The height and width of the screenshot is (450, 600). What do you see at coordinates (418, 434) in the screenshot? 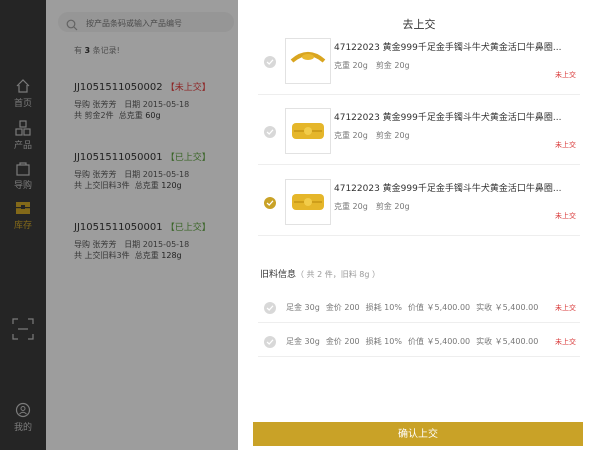
I see `confirm-submit-button: 确认上交` at bounding box center [418, 434].